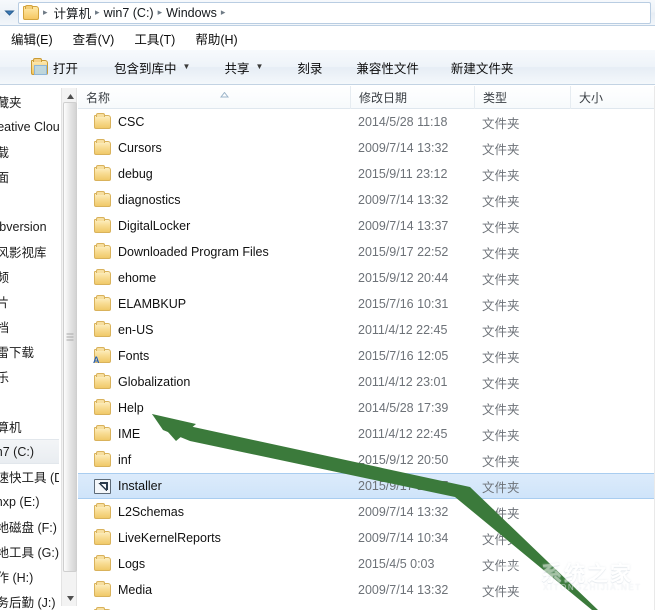 The height and width of the screenshot is (610, 655). I want to click on table-row: ELAMBKUP 2015/7/16 10:31 文件夹, so click(366, 304).